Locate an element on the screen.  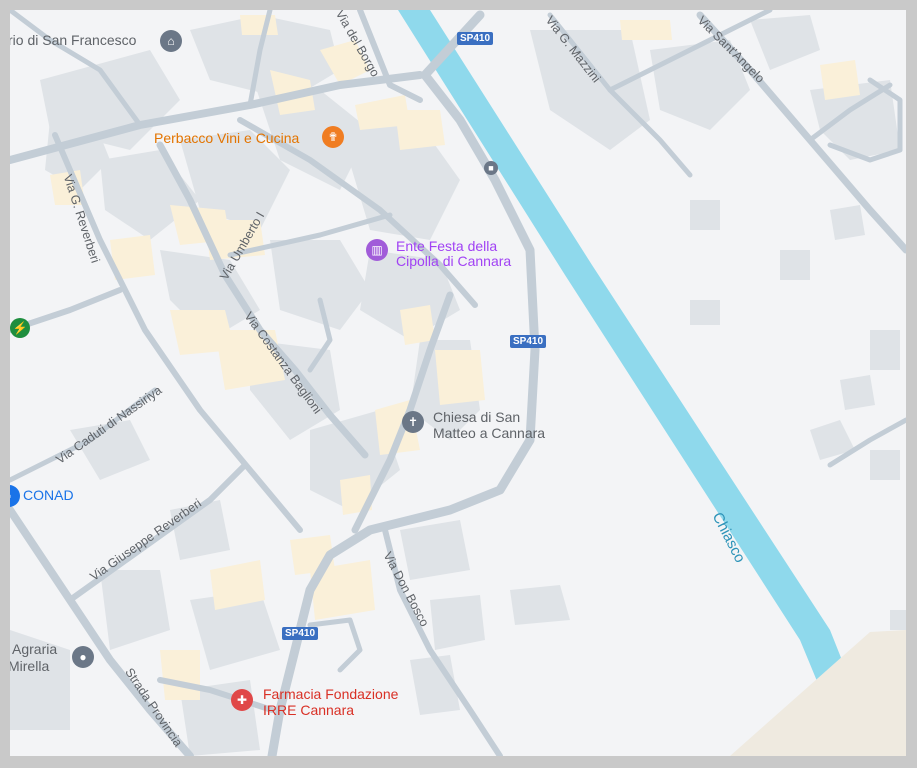
road-shield-sp410-mid: SP410 is located at coordinates (528, 341).